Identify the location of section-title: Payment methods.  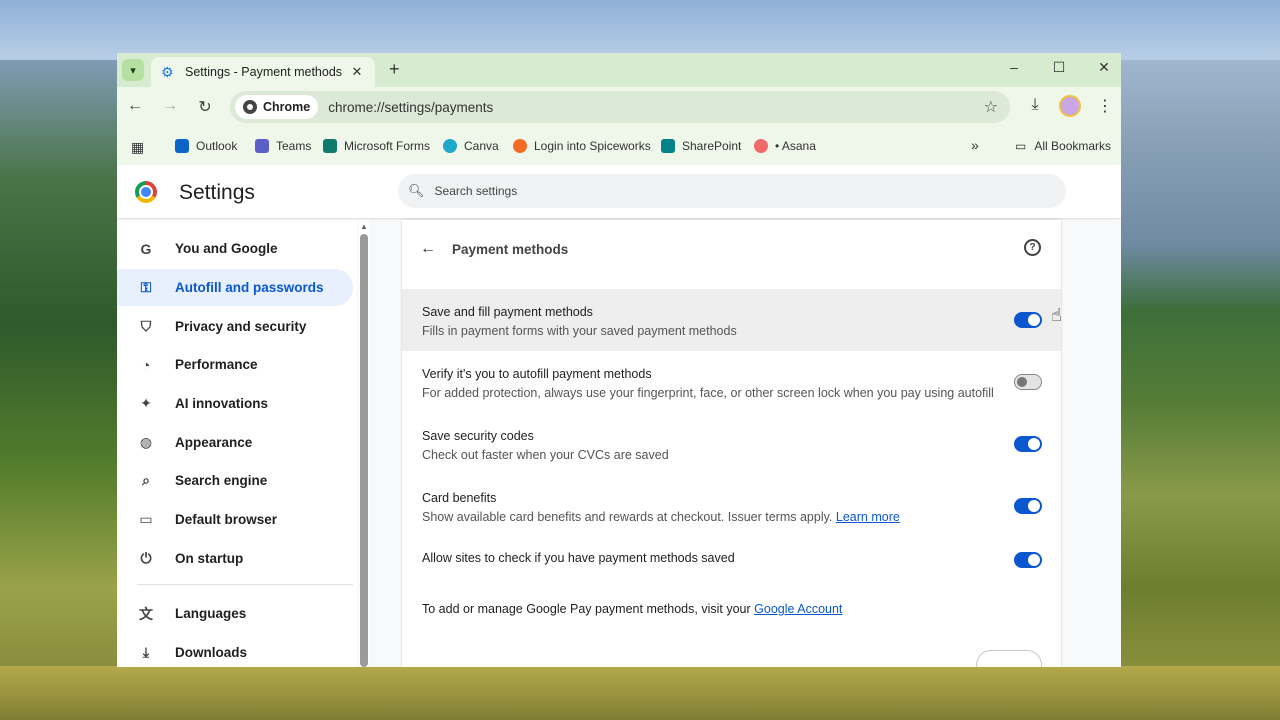
(510, 249).